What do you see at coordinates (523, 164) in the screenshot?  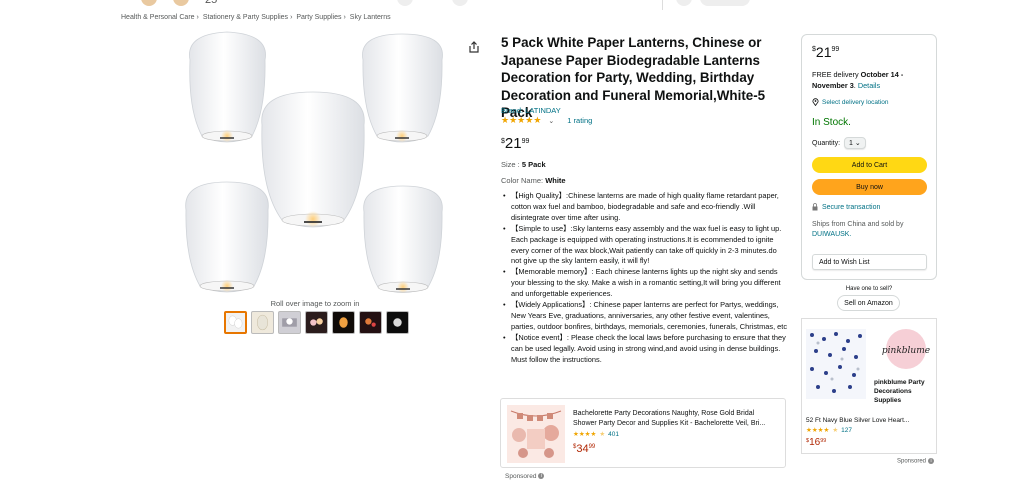 I see `size-selector: Size : 5 Pack` at bounding box center [523, 164].